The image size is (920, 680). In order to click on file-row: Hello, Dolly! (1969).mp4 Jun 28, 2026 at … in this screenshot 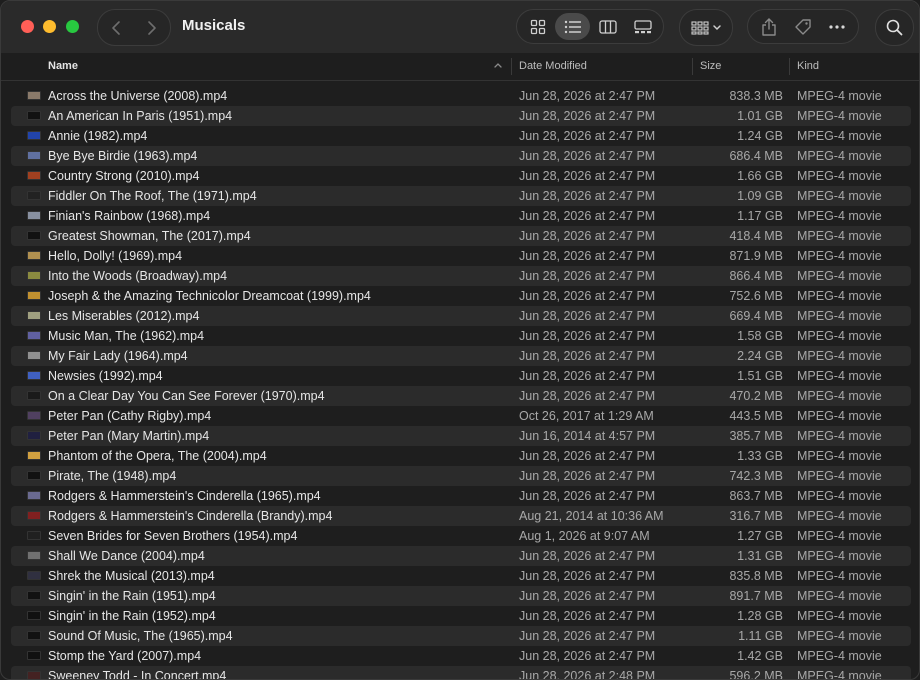, I will do `click(461, 256)`.